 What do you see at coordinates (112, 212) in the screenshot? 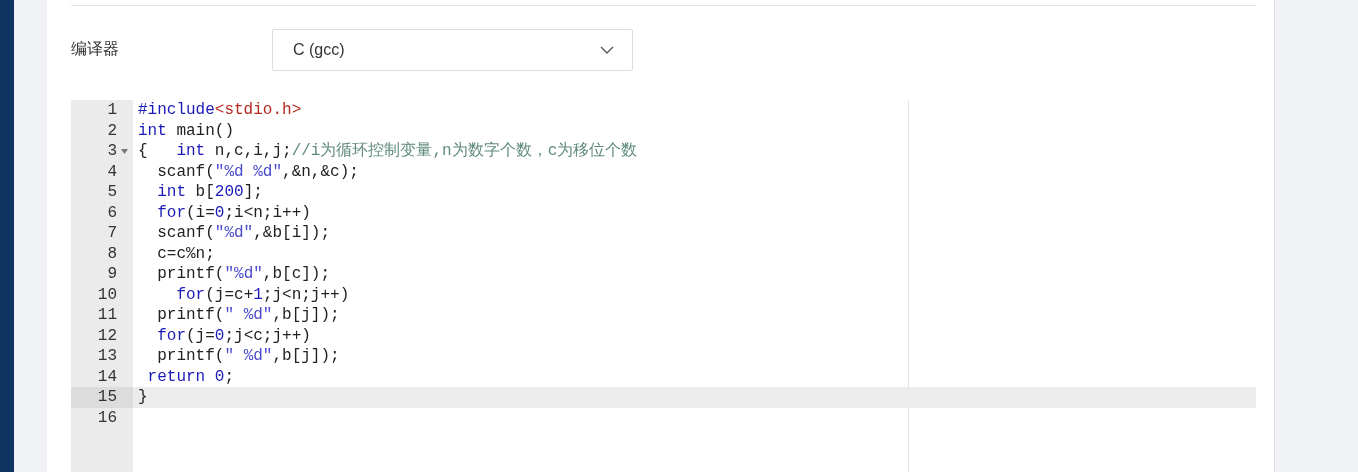
I see `line-number: 6` at bounding box center [112, 212].